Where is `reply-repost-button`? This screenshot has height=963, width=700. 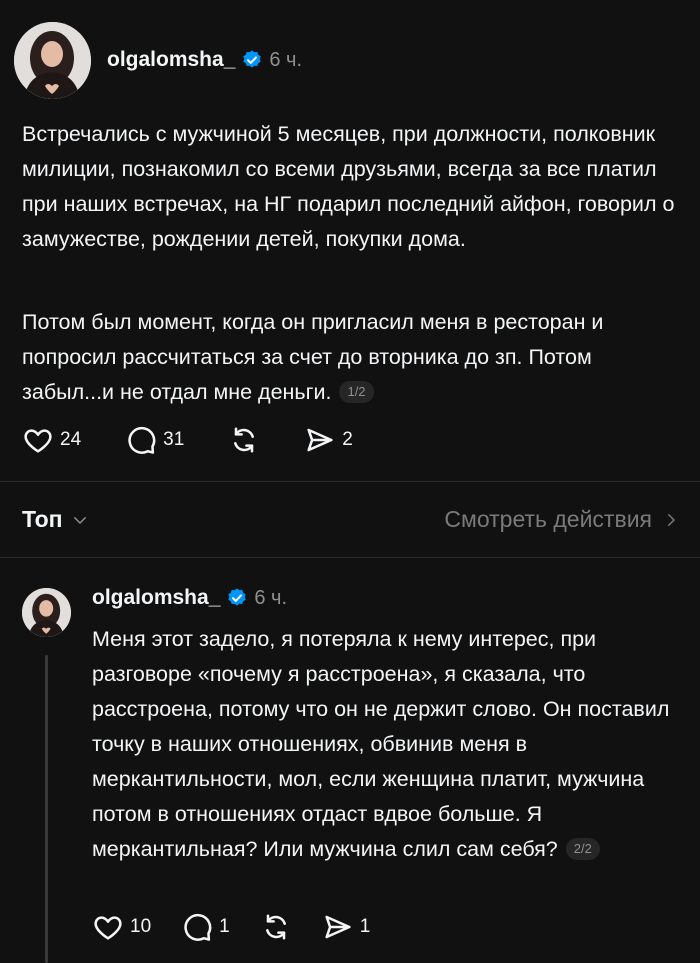 reply-repost-button is located at coordinates (276, 927).